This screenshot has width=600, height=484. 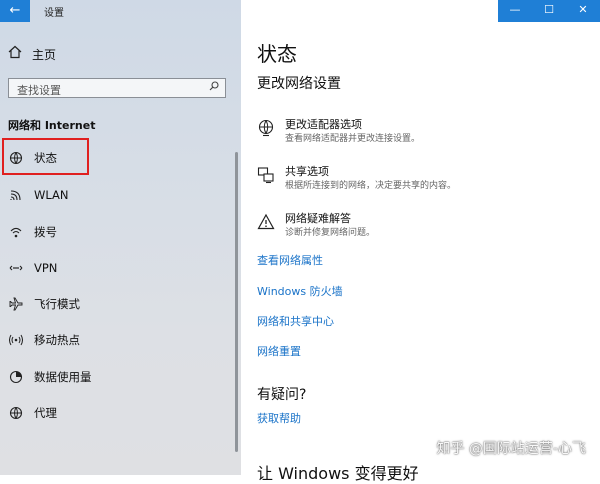 I want to click on window-controls: — ☐ ✕, so click(x=549, y=11).